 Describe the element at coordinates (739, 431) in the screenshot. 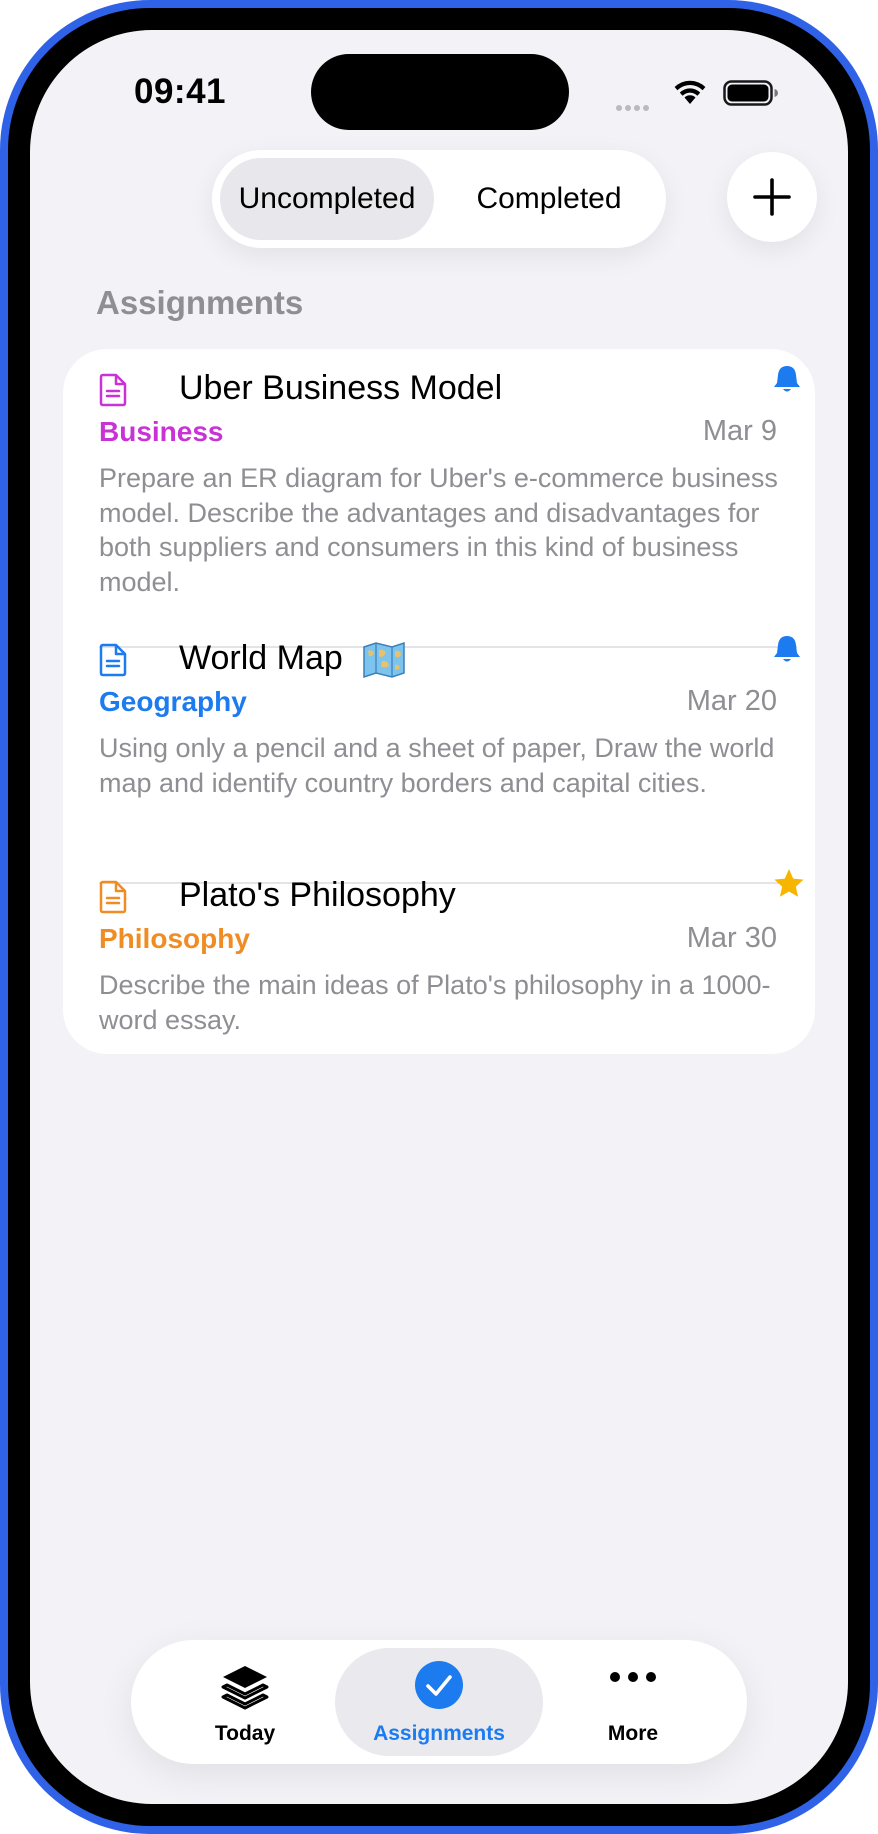

I see `assignment-due-date: Mar 9` at that location.